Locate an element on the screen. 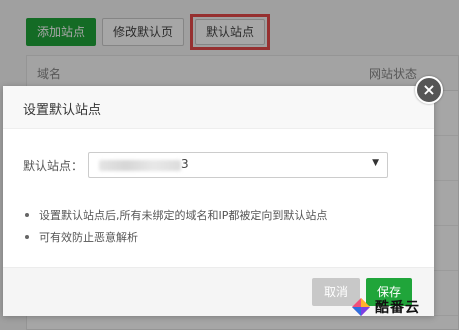 The height and width of the screenshot is (330, 459). chevron-down-icon: ▼ is located at coordinates (375, 163).